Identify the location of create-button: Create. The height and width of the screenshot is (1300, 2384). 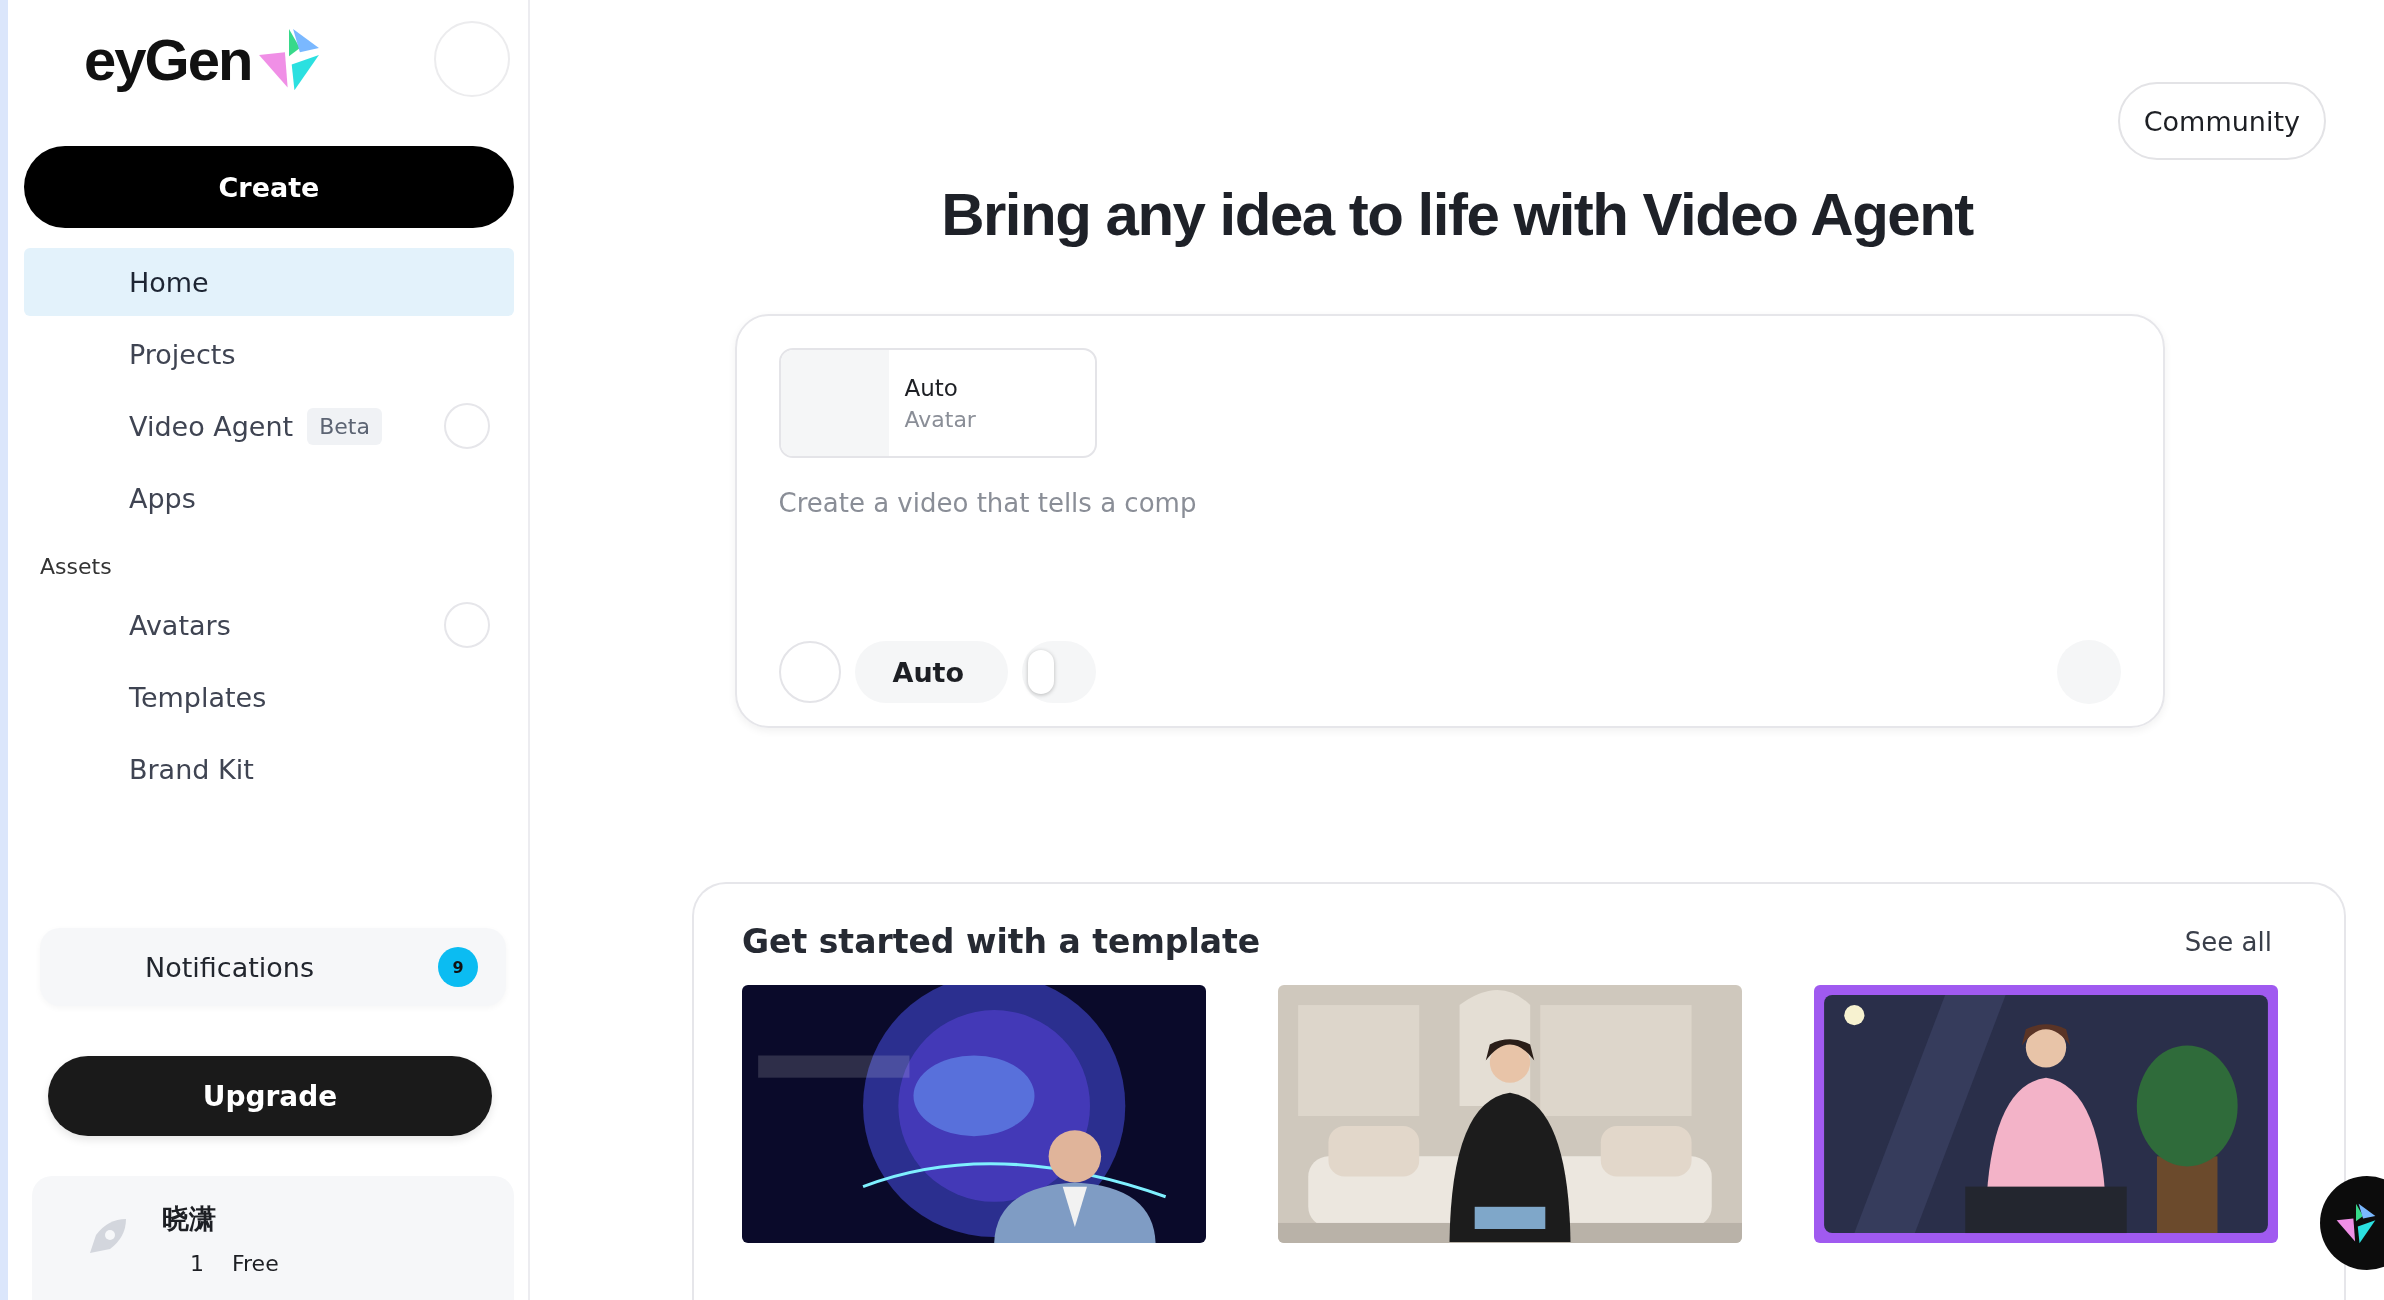
(269, 187).